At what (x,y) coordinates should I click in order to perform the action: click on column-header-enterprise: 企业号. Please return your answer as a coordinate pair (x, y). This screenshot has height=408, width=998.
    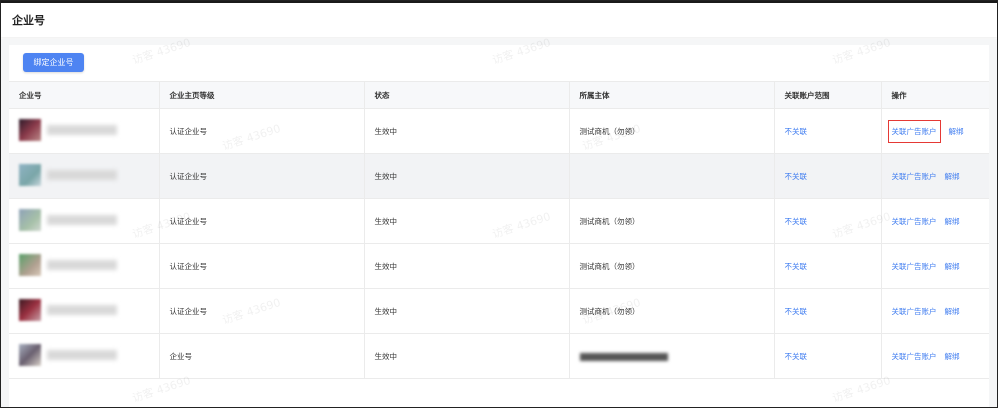
    Looking at the image, I should click on (84, 95).